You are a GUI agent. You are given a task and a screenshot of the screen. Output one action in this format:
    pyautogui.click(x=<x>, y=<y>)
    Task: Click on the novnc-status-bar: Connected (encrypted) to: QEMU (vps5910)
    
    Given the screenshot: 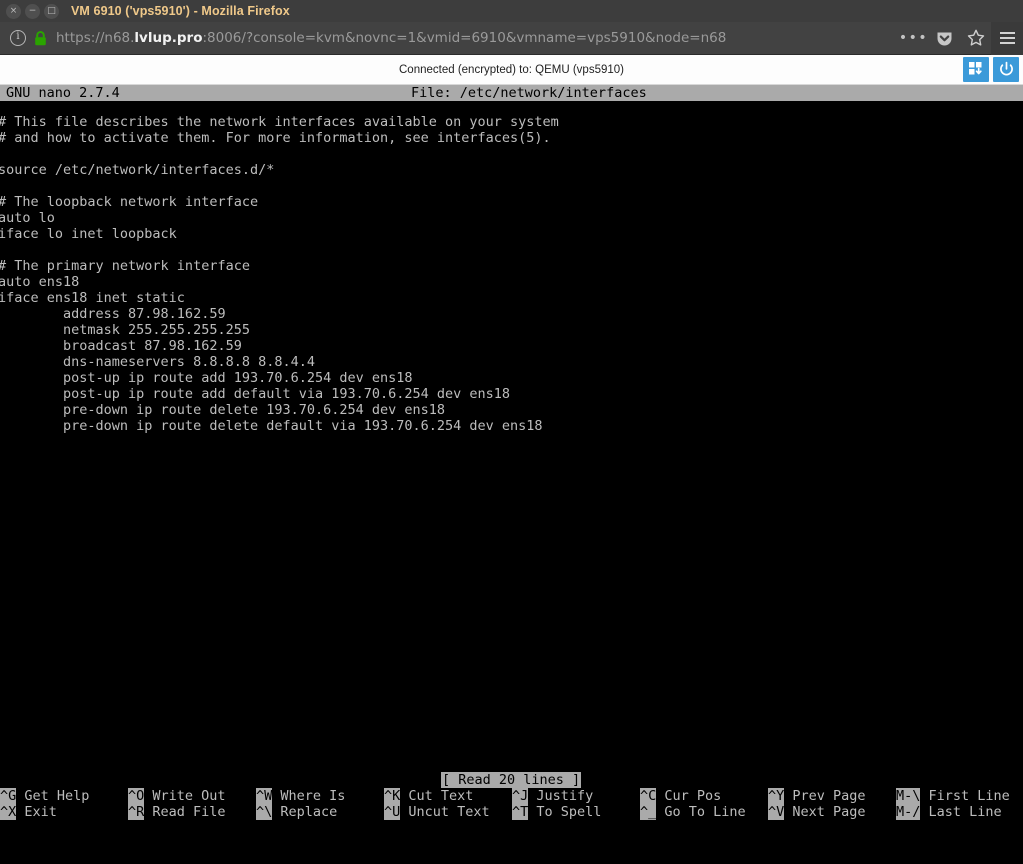 What is the action you would take?
    pyautogui.click(x=511, y=70)
    